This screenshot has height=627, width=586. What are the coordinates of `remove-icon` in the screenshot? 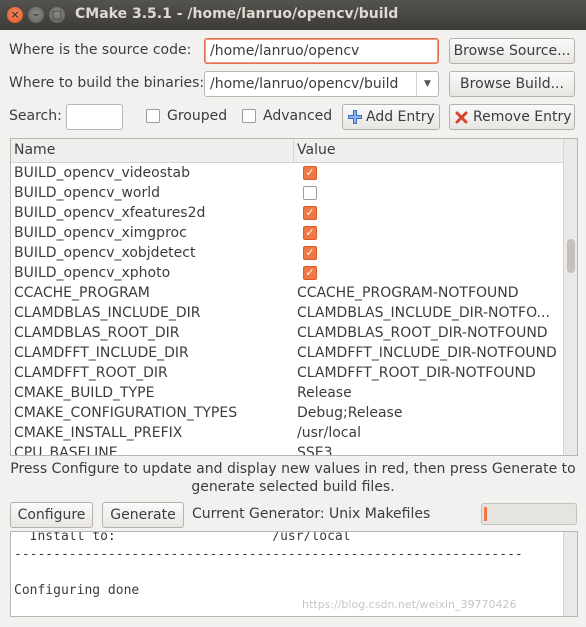 It's located at (461, 117).